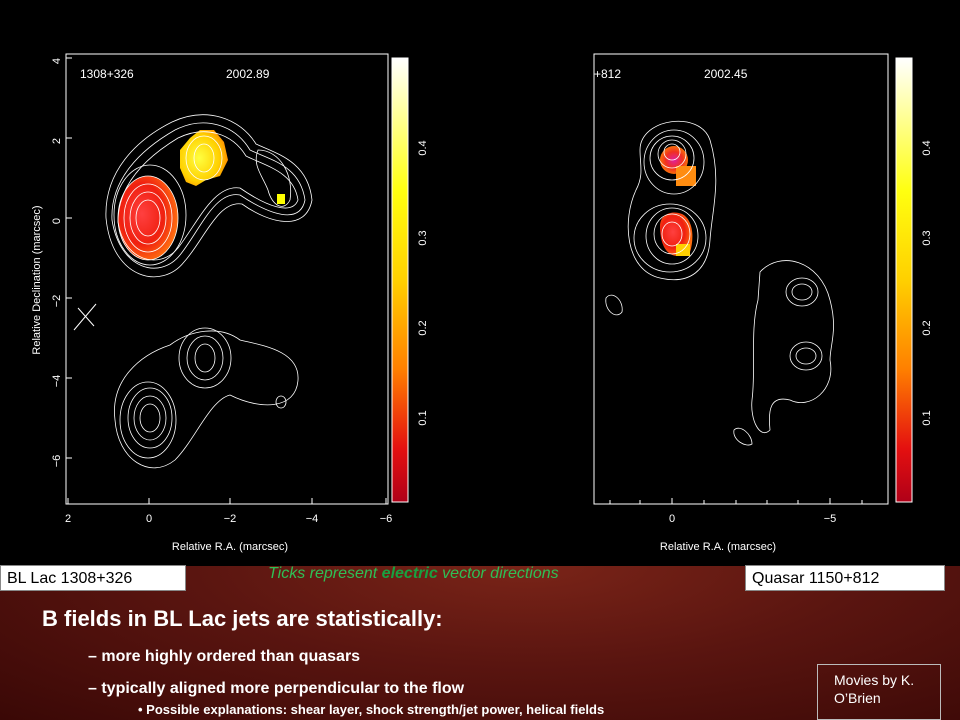  Describe the element at coordinates (230, 547) in the screenshot. I see `left-x-axis-label: Relative R.A. (marcsec)` at that location.